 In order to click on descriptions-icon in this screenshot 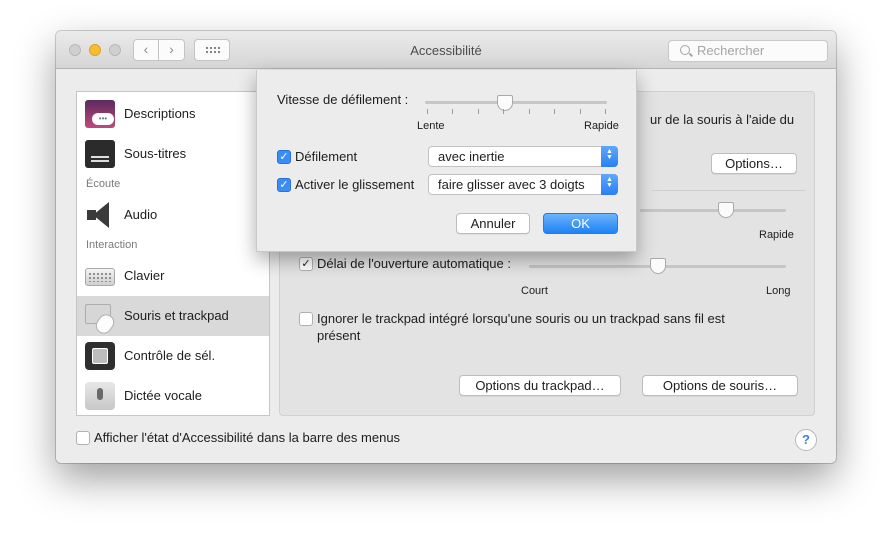, I will do `click(100, 114)`.